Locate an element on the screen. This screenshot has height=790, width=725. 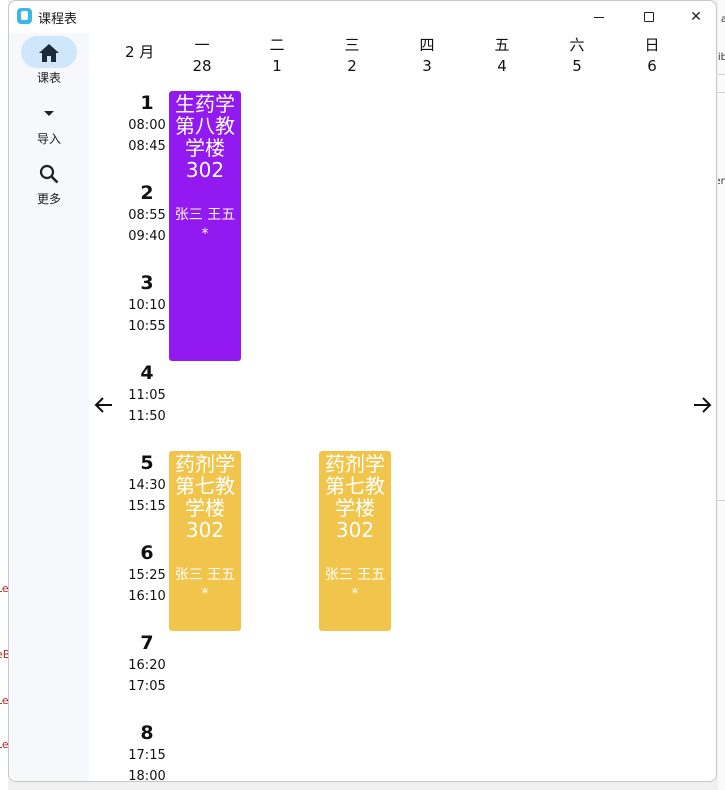
app-logo-icon is located at coordinates (24, 16).